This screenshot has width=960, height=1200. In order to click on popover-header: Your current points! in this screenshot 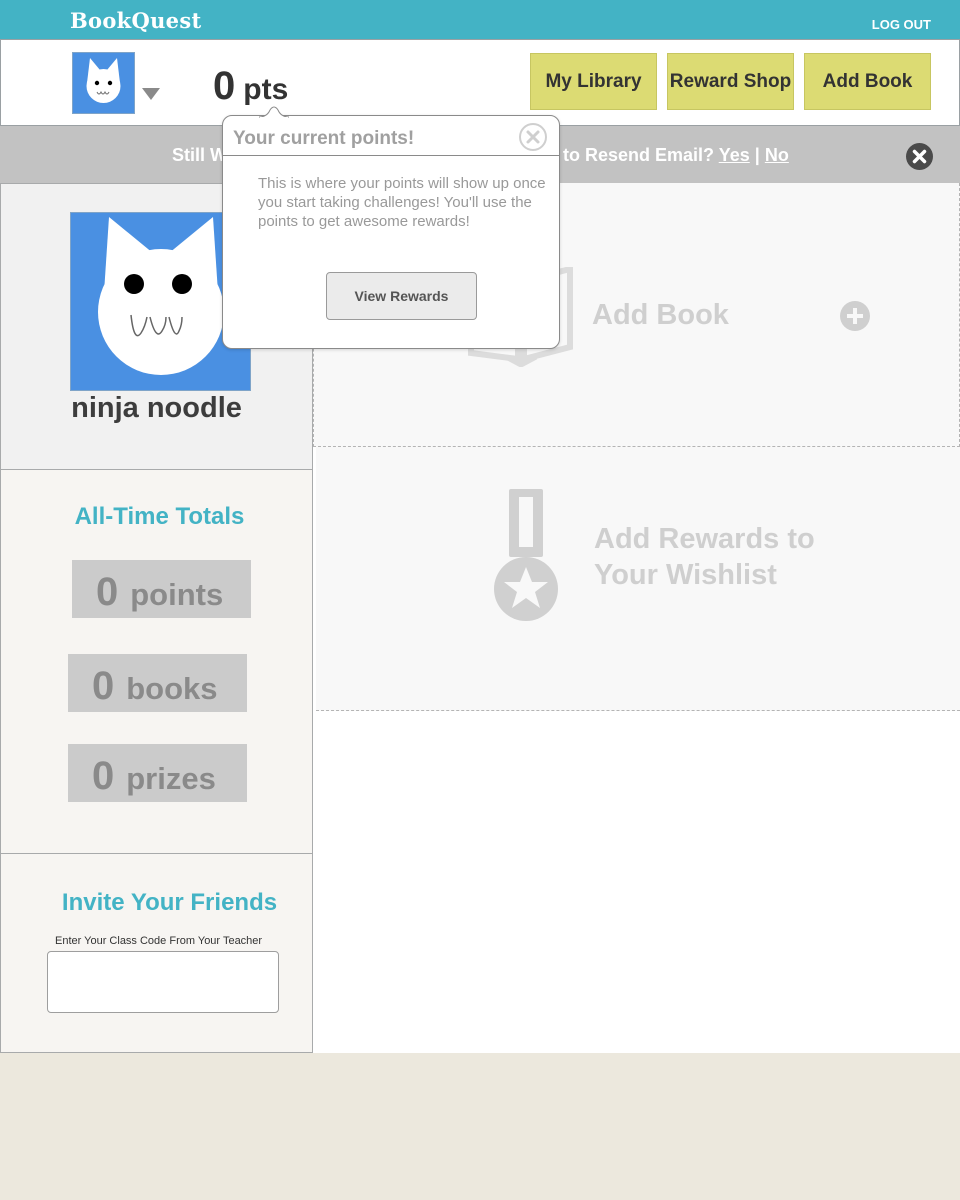, I will do `click(391, 136)`.